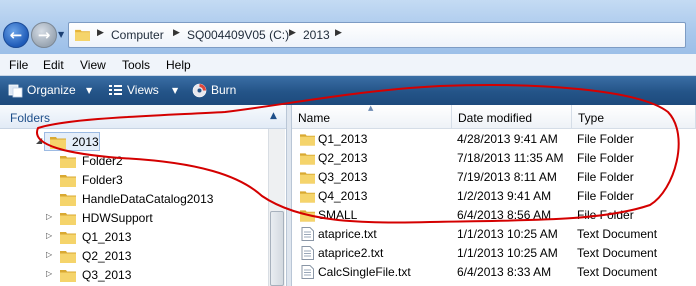  What do you see at coordinates (504, 215) in the screenshot?
I see `file-date: 6/4/2013 8:56 AM` at bounding box center [504, 215].